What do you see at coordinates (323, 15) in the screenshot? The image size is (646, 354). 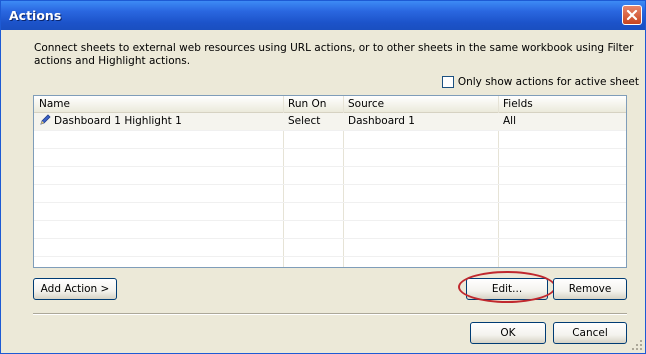 I see `title-bar: Actions` at bounding box center [323, 15].